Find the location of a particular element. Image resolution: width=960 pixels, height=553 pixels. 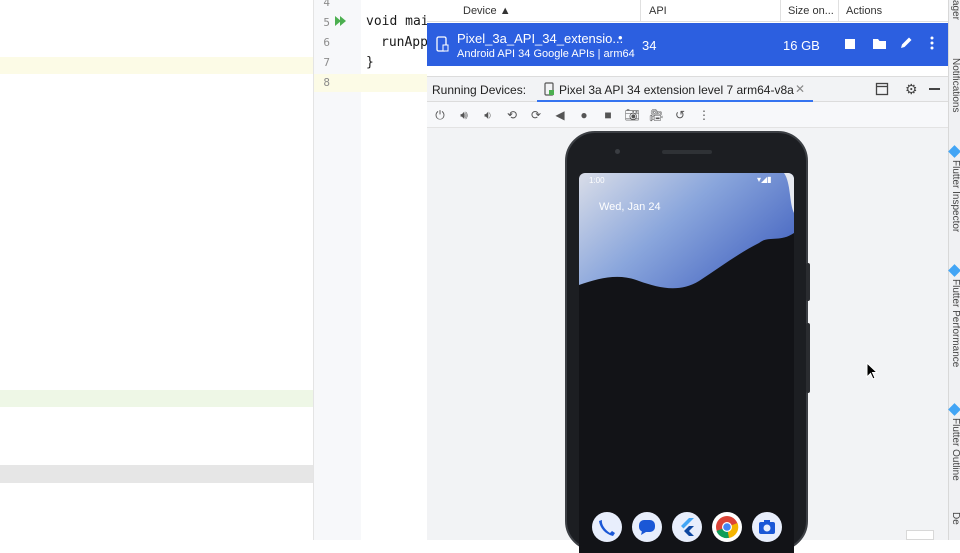

tool-window-device-explorer: De is located at coordinates (954, 518).